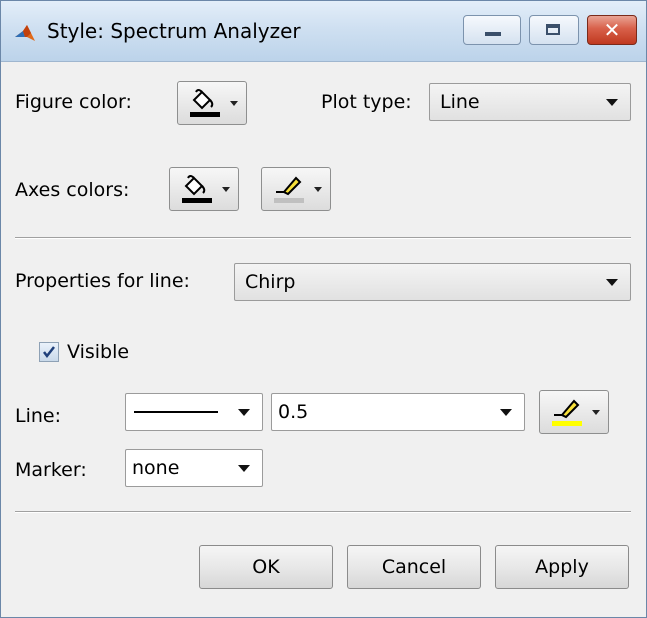 The width and height of the screenshot is (647, 618). I want to click on figure-color-label: Figure color:, so click(73, 102).